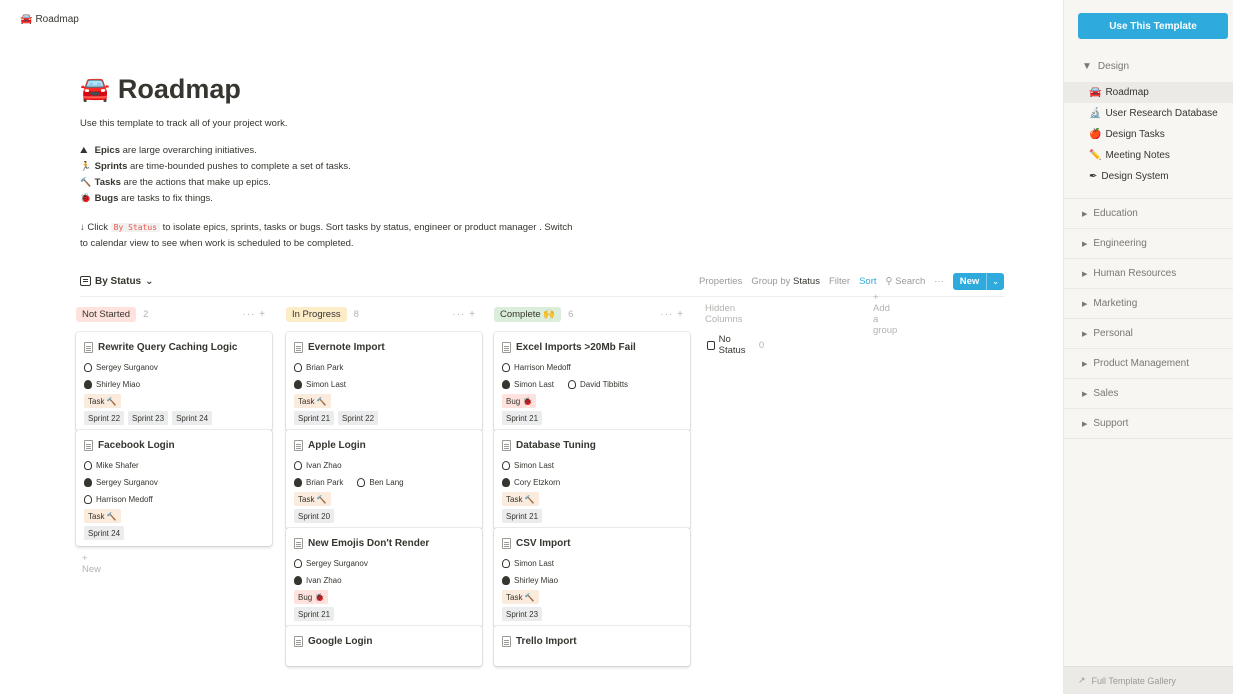 Image resolution: width=1233 pixels, height=694 pixels. Describe the element at coordinates (592, 617) in the screenshot. I see `sprint-tags: Sprint 23` at that location.